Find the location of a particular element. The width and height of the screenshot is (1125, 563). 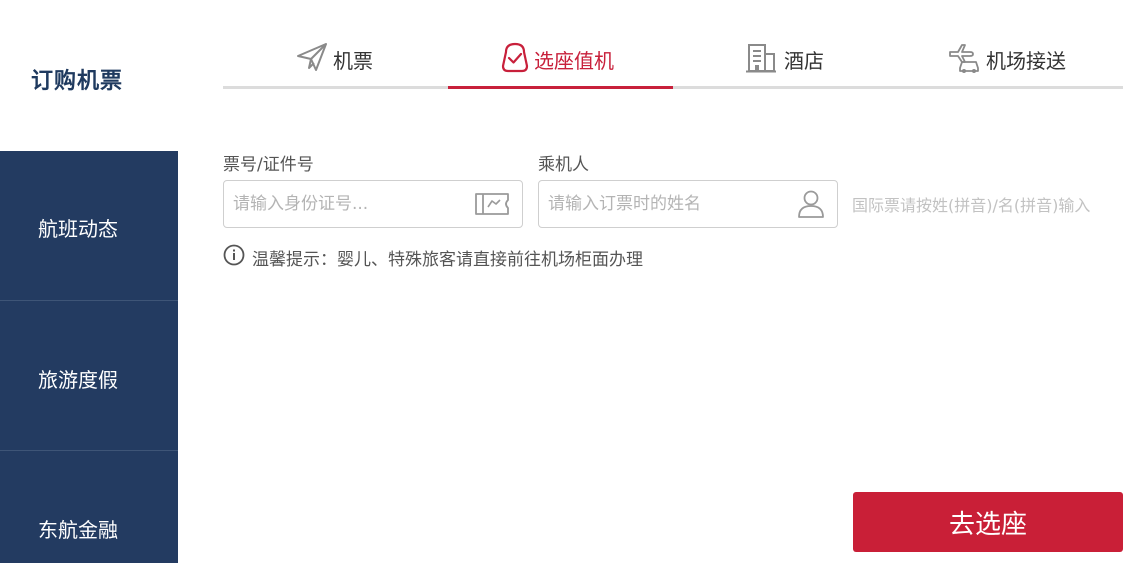

building-icon is located at coordinates (761, 58).